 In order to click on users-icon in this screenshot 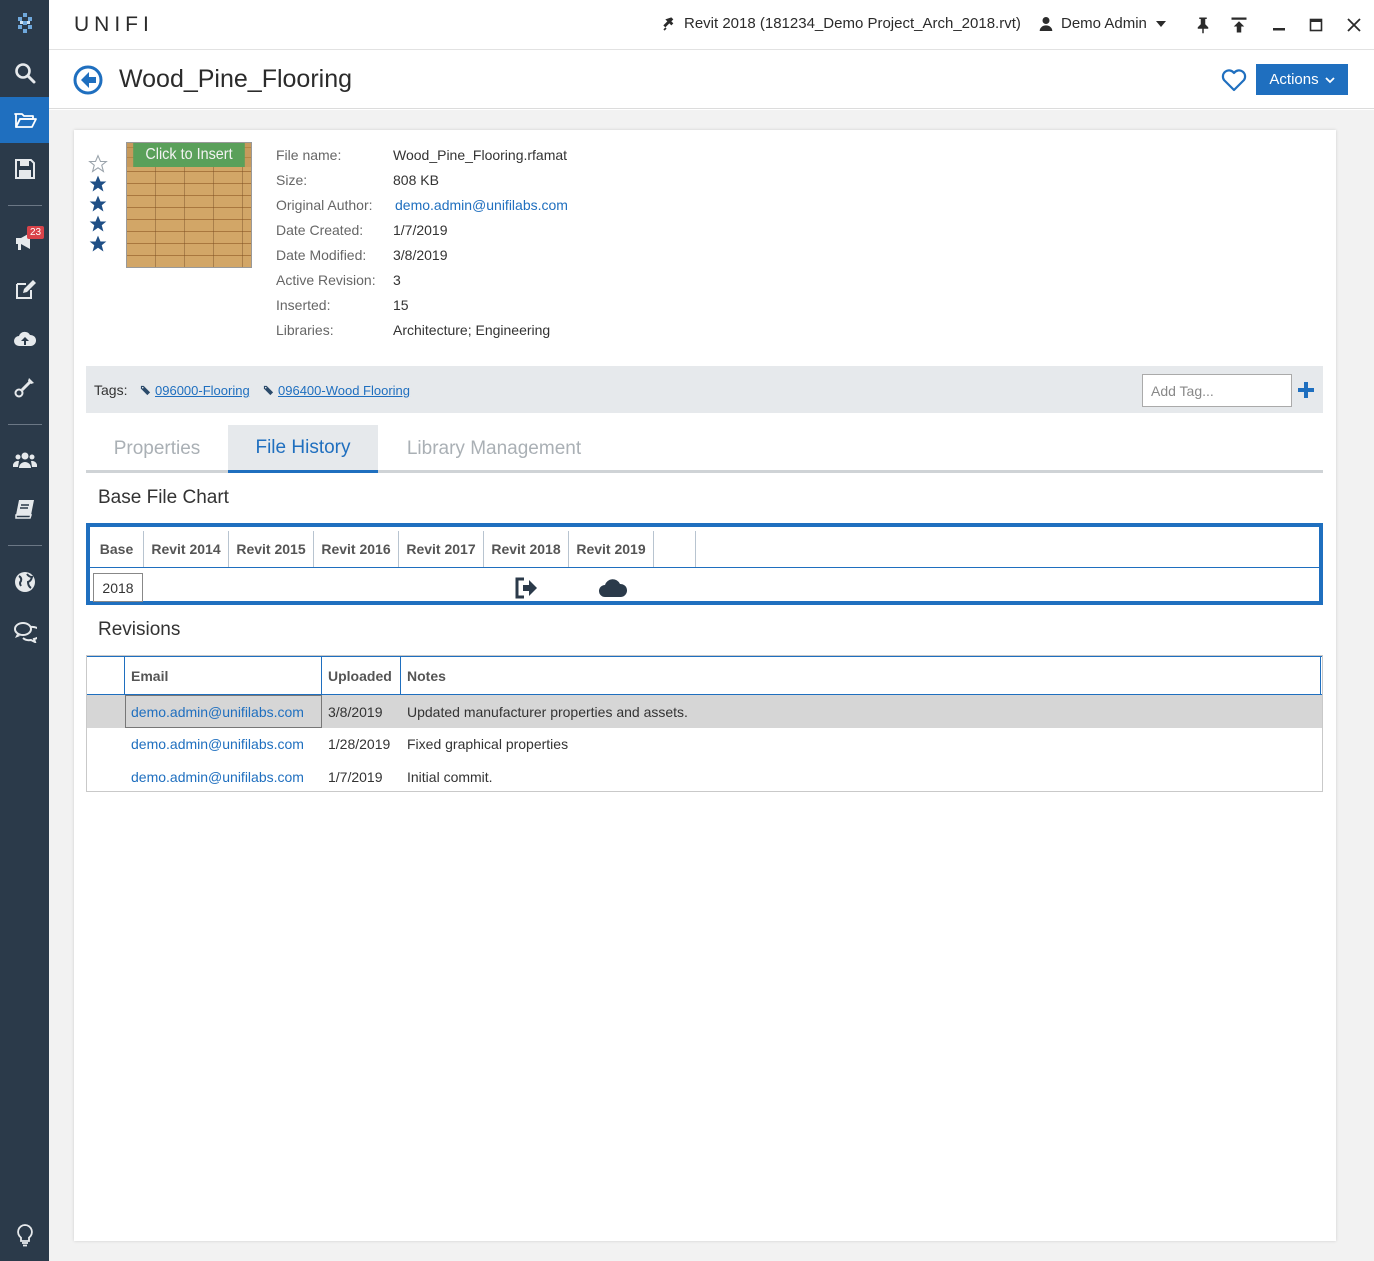, I will do `click(24, 460)`.